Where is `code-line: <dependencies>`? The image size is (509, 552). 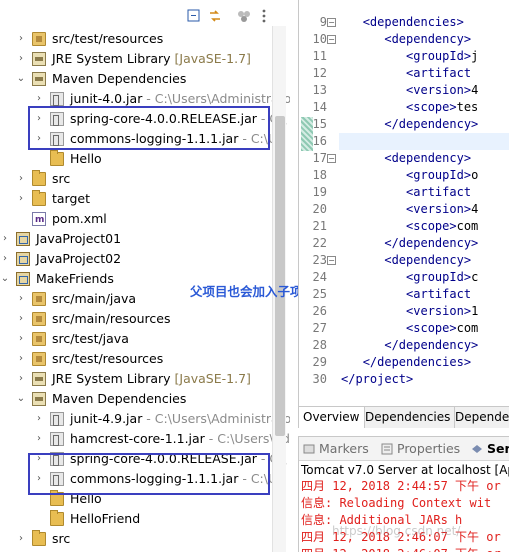
code-line: <dependencies> is located at coordinates (402, 22).